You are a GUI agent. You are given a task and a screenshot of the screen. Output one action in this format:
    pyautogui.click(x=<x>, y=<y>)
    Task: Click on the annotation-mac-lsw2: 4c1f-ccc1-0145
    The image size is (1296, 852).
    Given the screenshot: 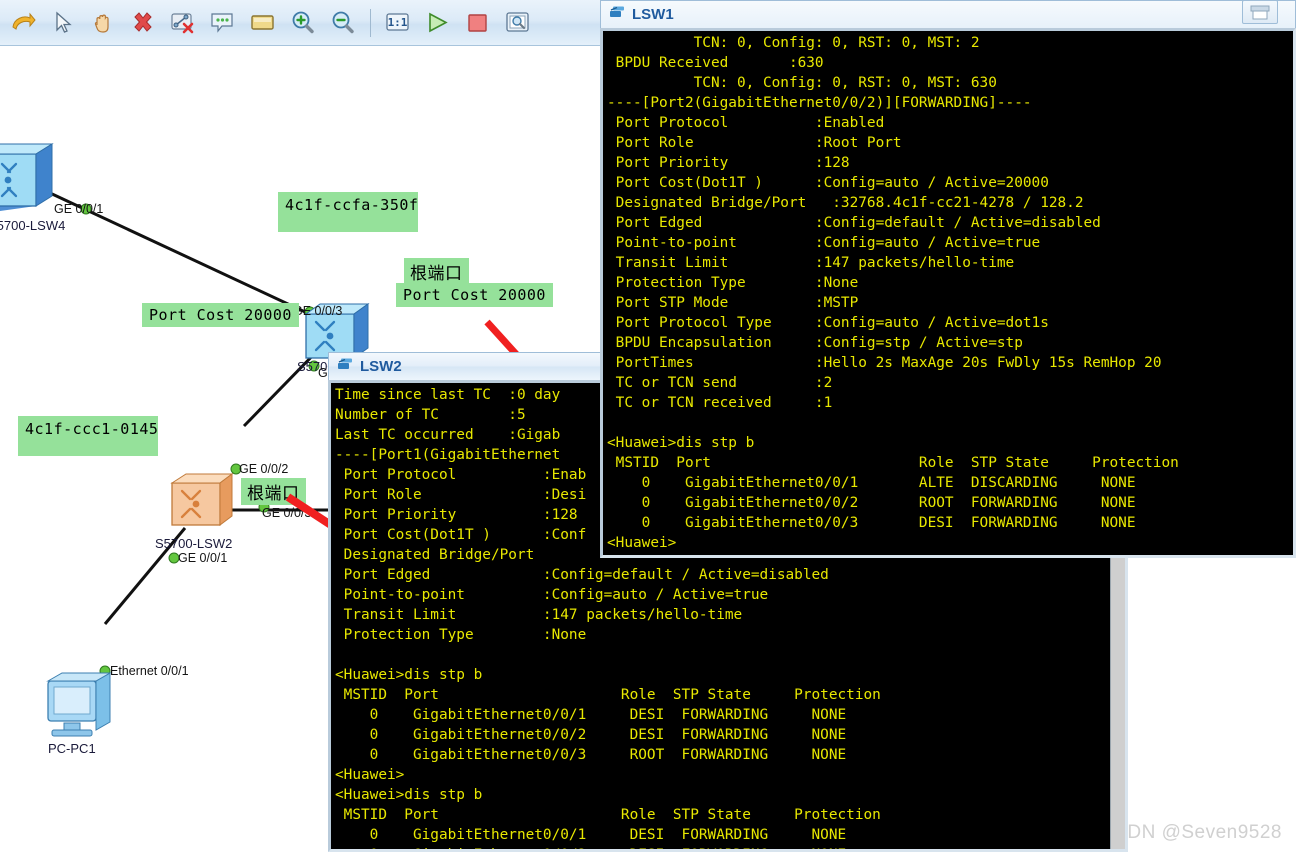 What is the action you would take?
    pyautogui.click(x=88, y=436)
    